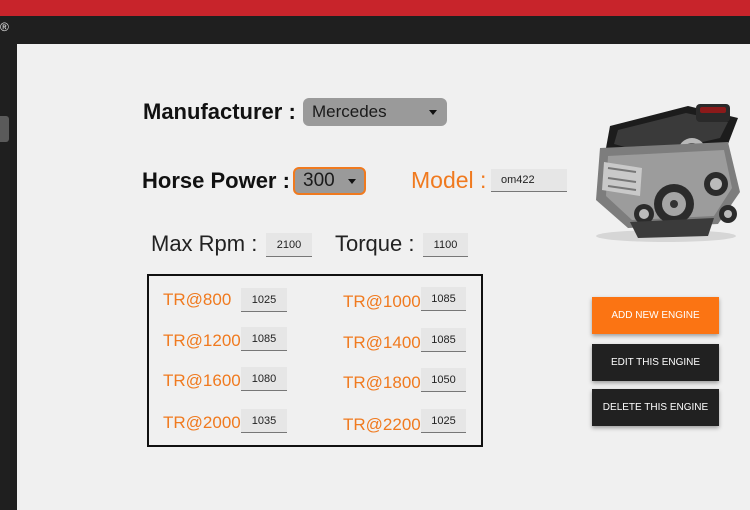 The height and width of the screenshot is (510, 750). I want to click on tr-label: TR@1600, so click(202, 380).